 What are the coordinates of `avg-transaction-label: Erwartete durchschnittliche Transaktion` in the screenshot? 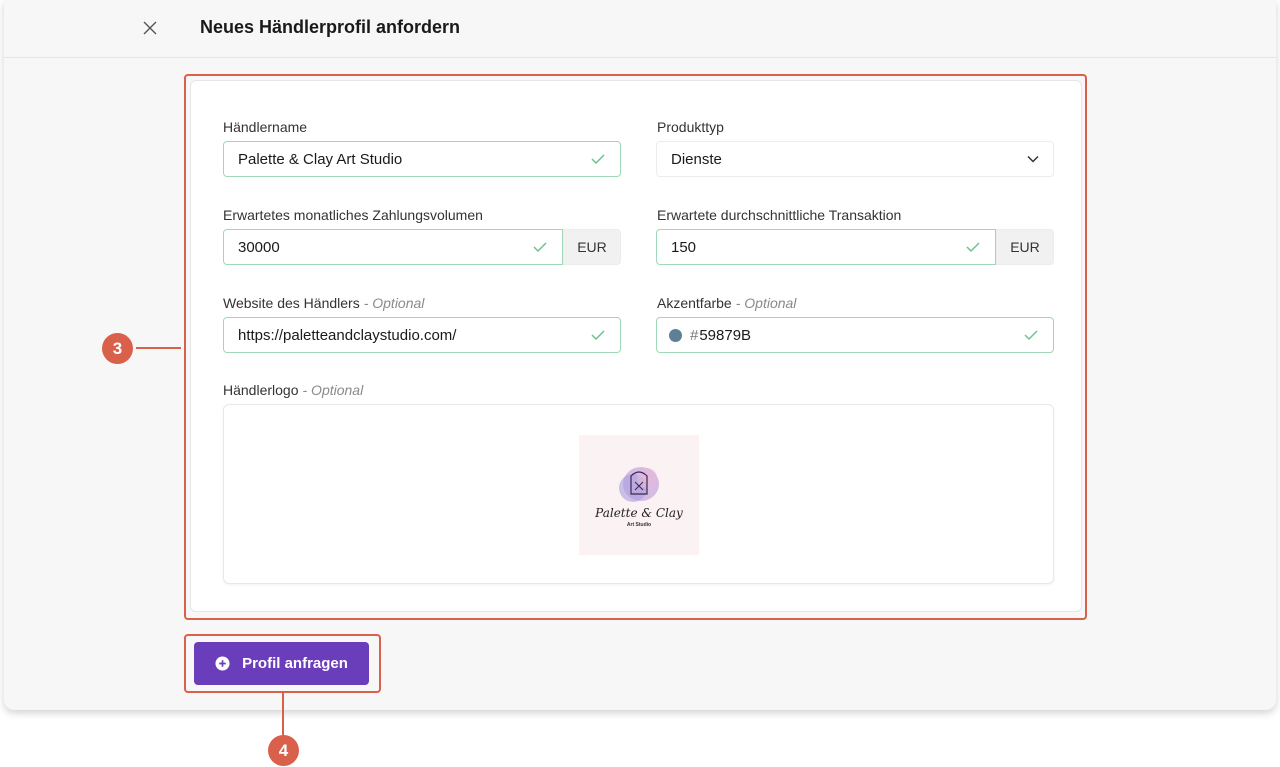 It's located at (779, 215).